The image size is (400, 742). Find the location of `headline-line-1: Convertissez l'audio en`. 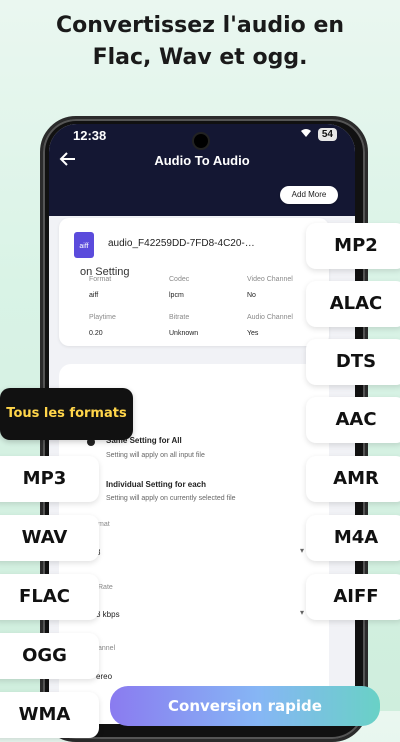

headline-line-1: Convertissez l'audio en is located at coordinates (200, 25).